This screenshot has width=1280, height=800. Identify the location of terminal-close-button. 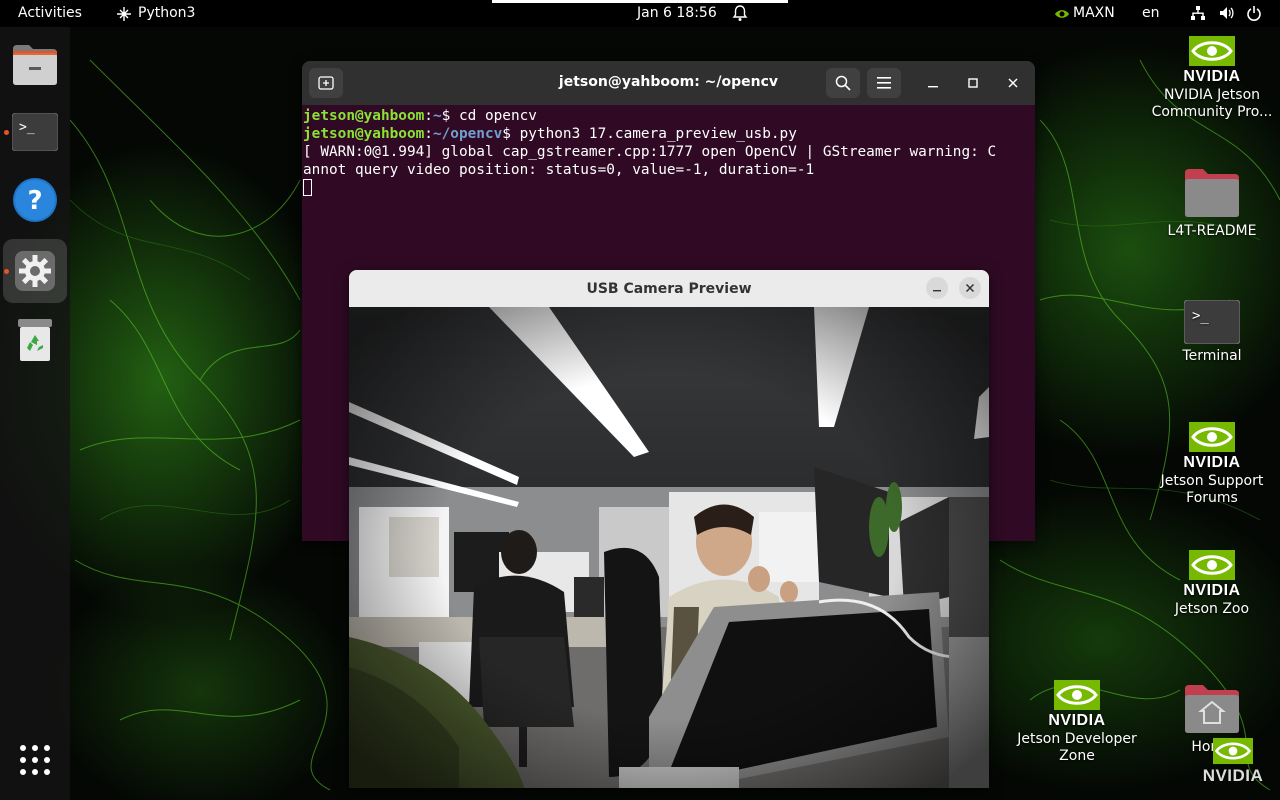
(1013, 83).